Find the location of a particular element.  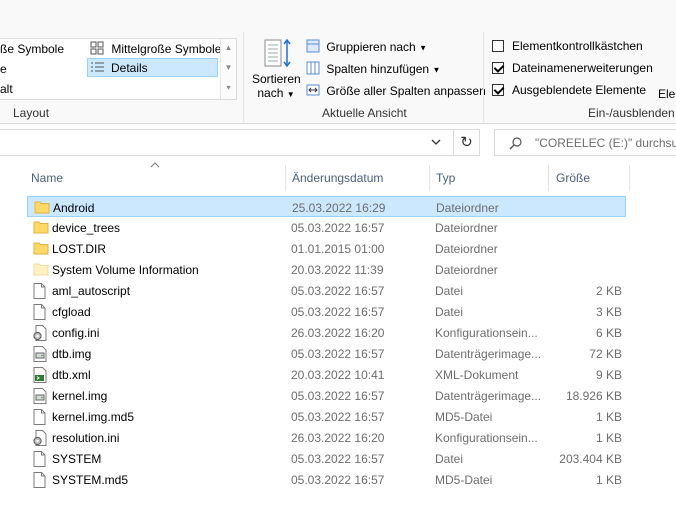

layout-group-label: Layout is located at coordinates (31, 113).